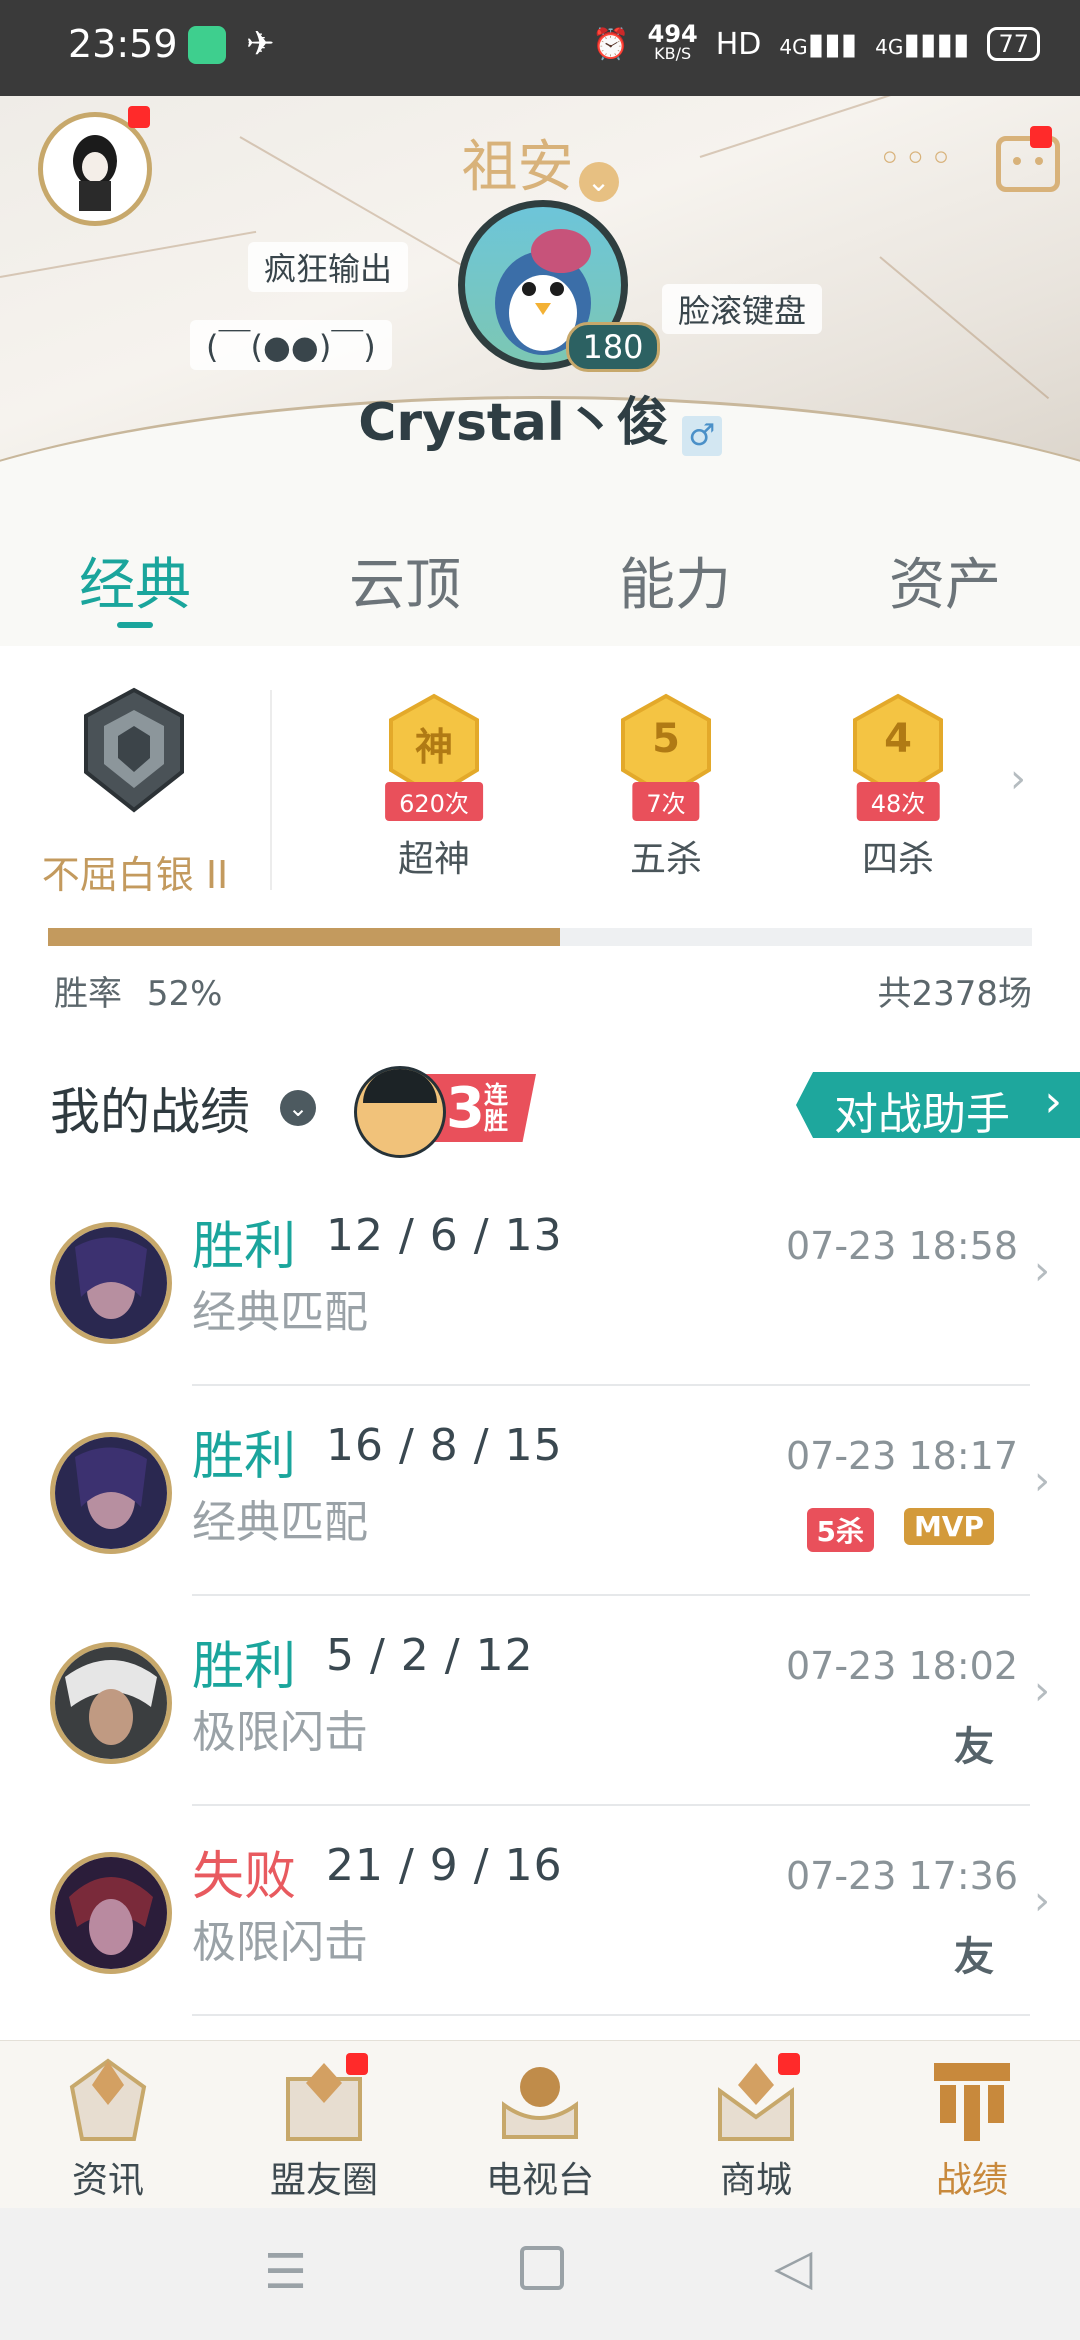 The width and height of the screenshot is (1080, 2340). I want to click on achievement-label: 超神, so click(433, 859).